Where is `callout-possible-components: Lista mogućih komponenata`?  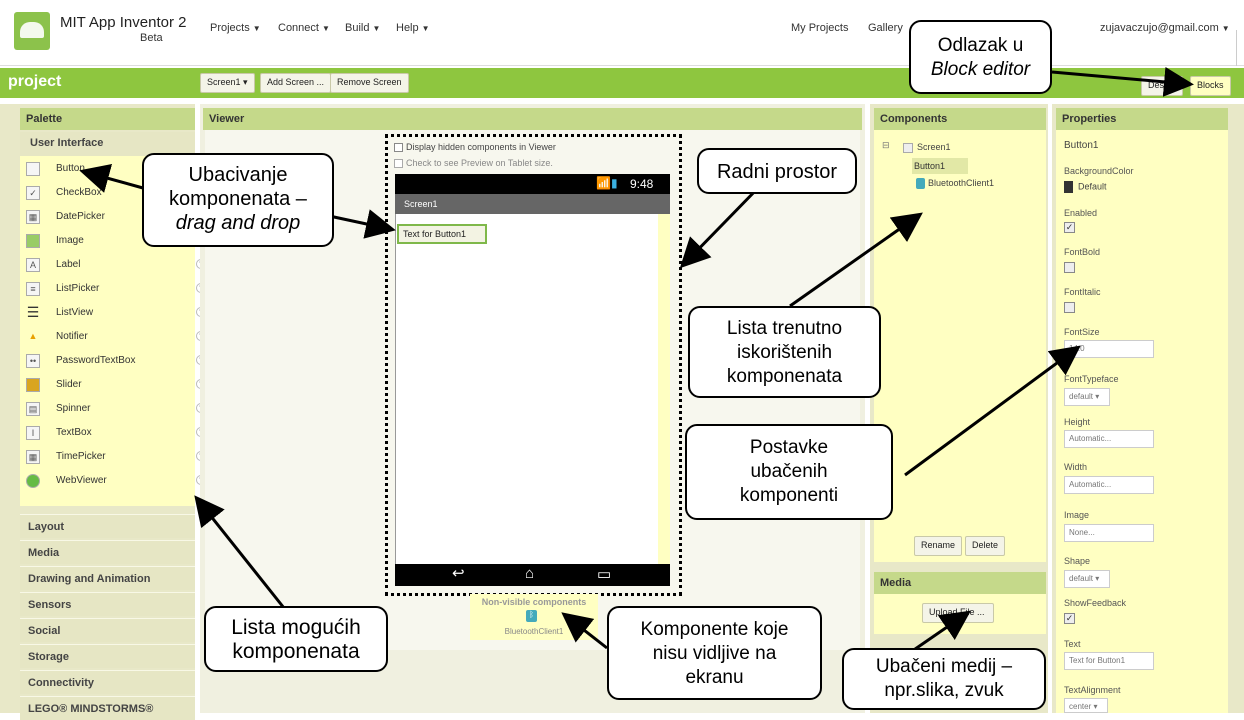
callout-possible-components: Lista mogućih komponenata is located at coordinates (296, 639).